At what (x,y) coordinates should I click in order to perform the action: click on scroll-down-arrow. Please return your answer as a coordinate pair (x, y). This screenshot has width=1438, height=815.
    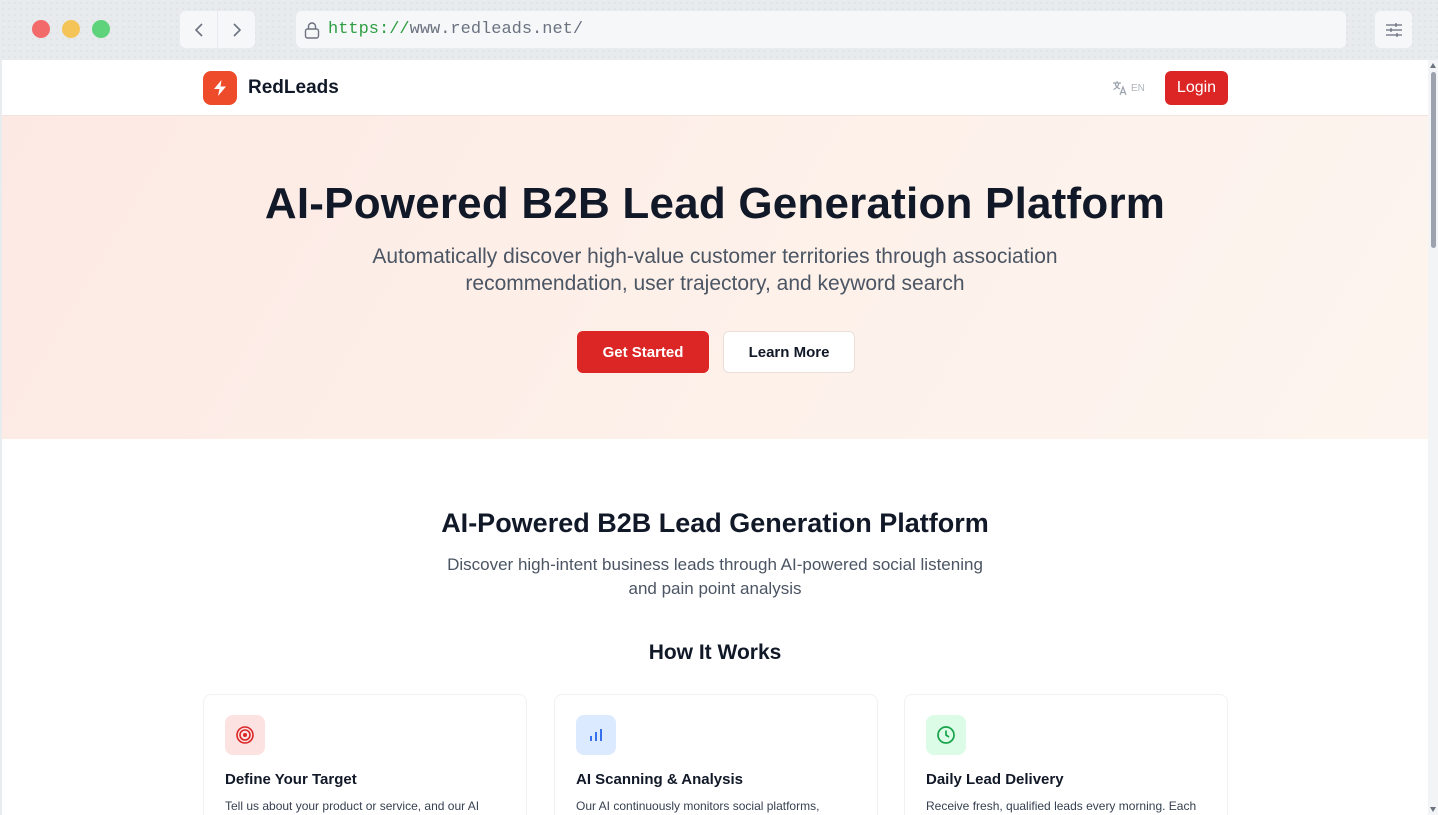
    Looking at the image, I should click on (1433, 809).